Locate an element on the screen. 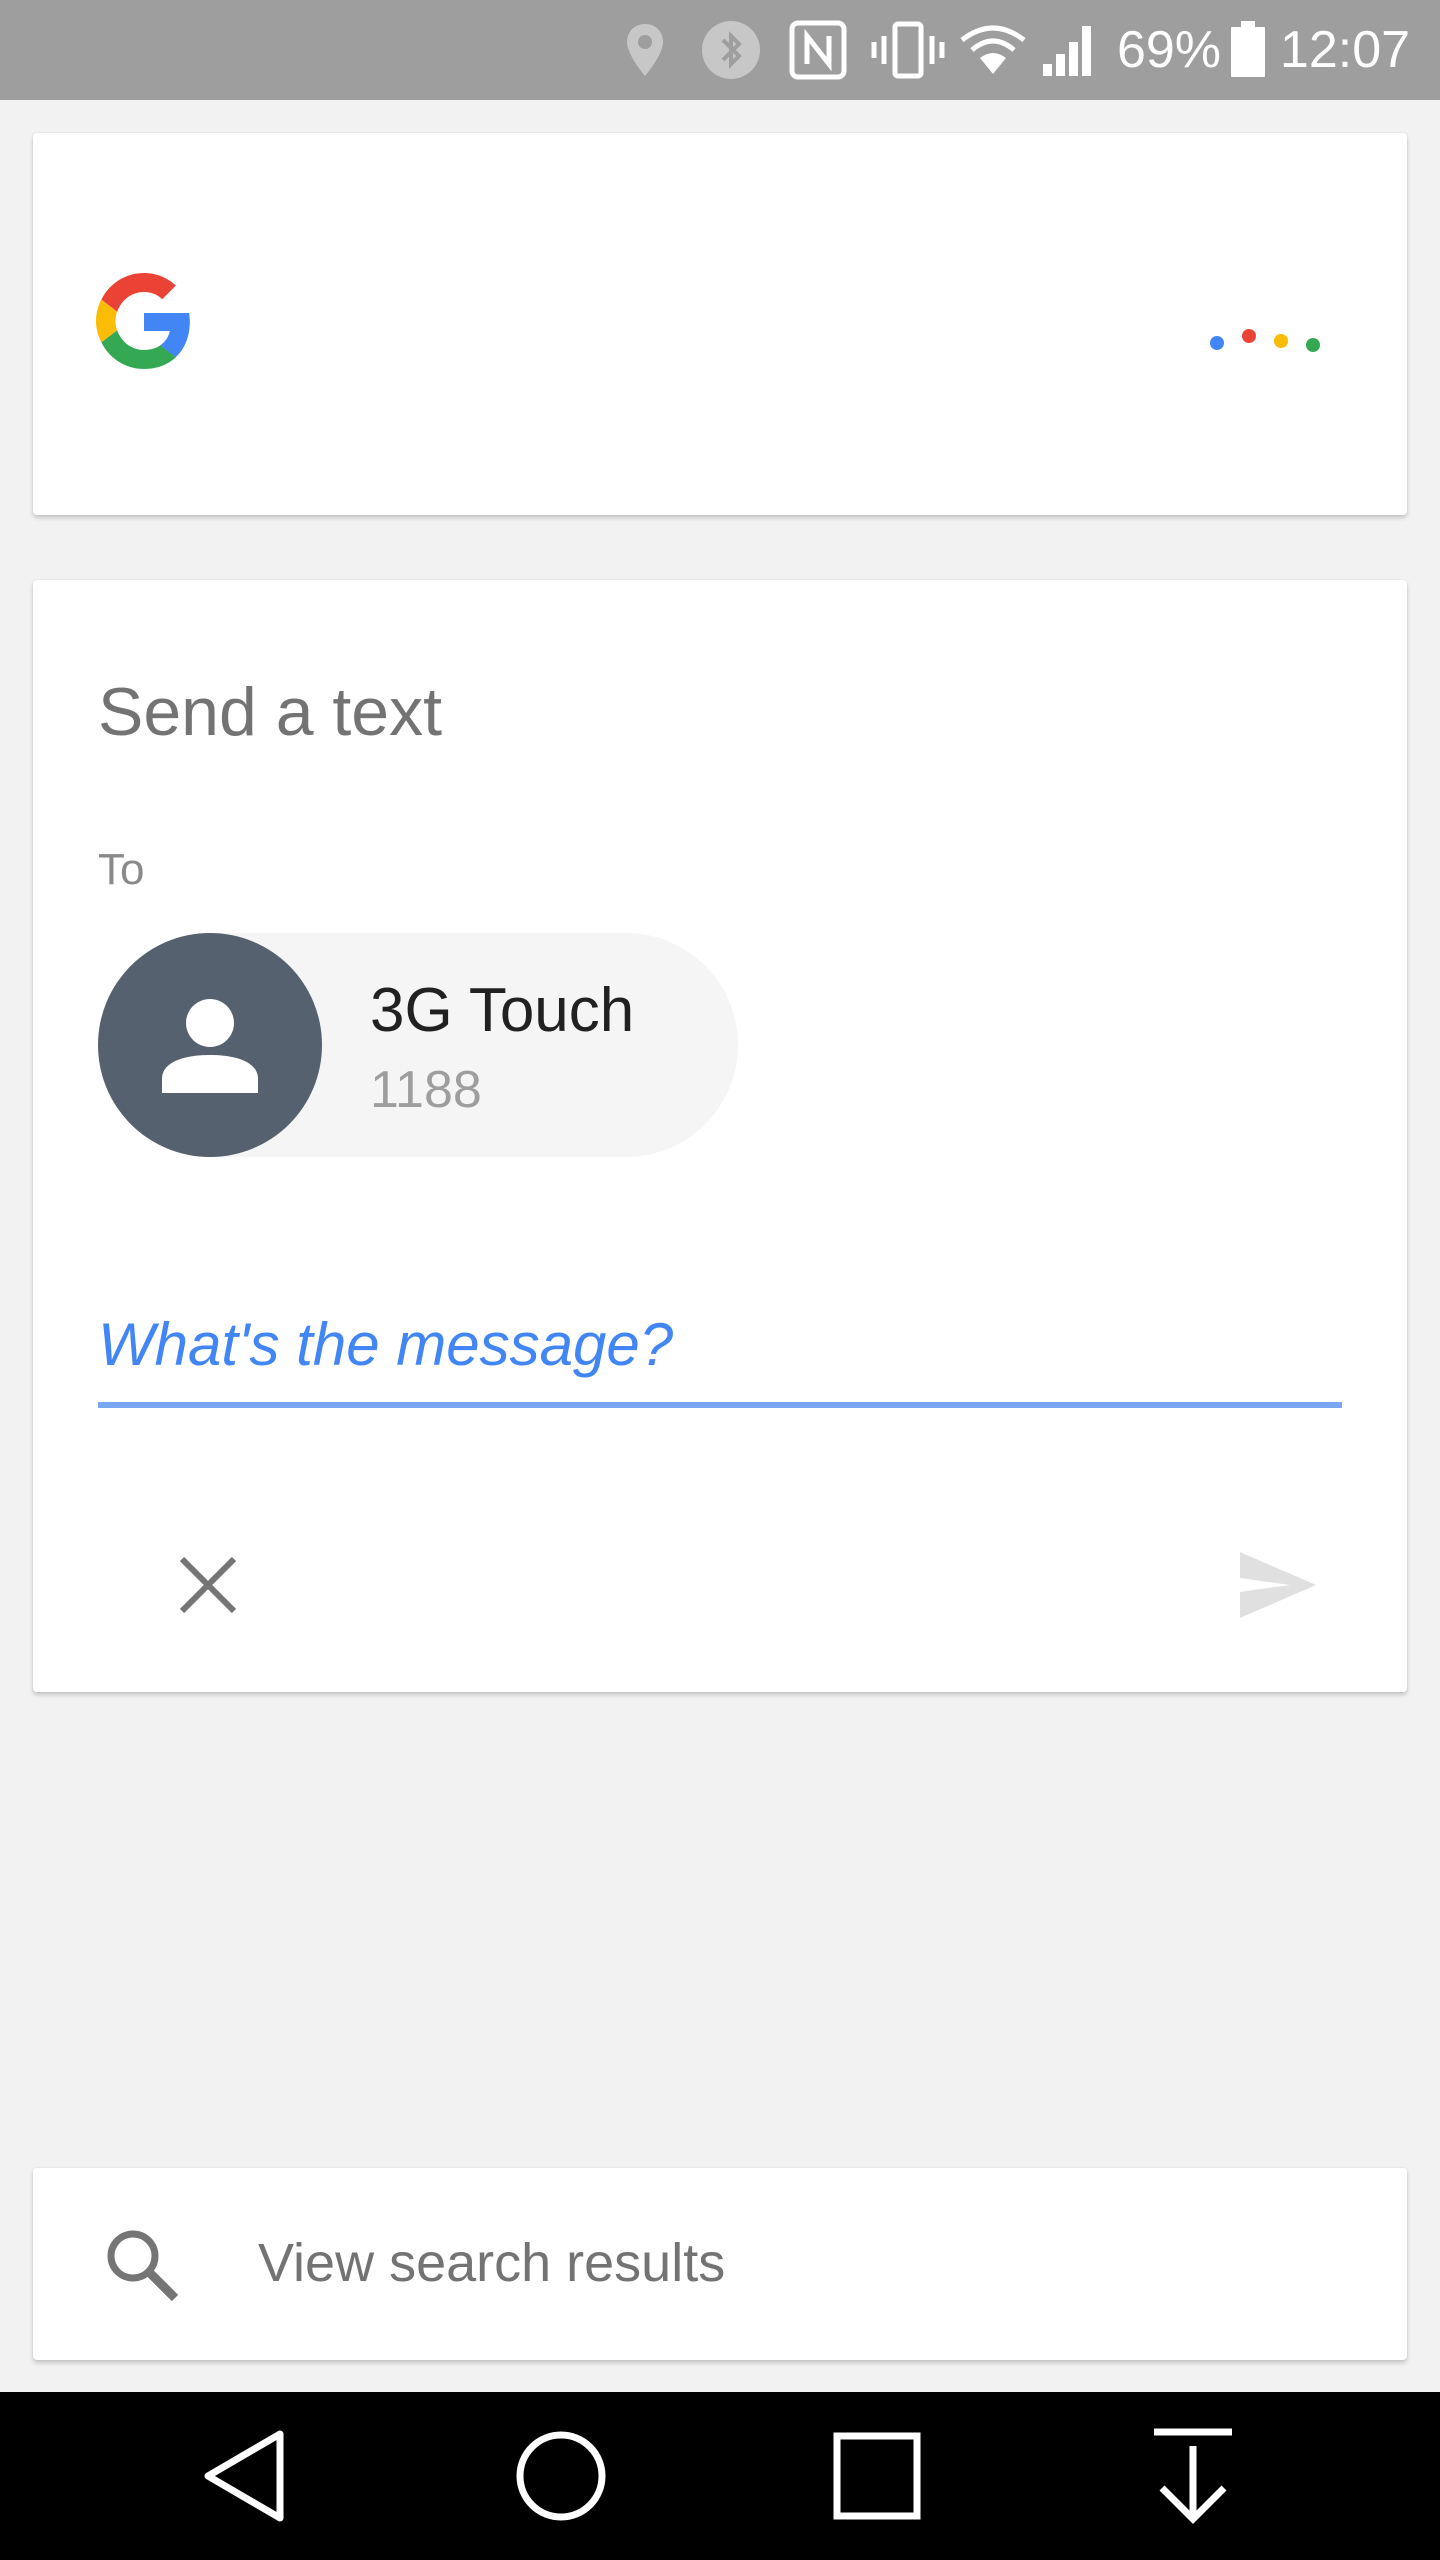 Image resolution: width=1440 pixels, height=2560 pixels. wifi-icon is located at coordinates (993, 50).